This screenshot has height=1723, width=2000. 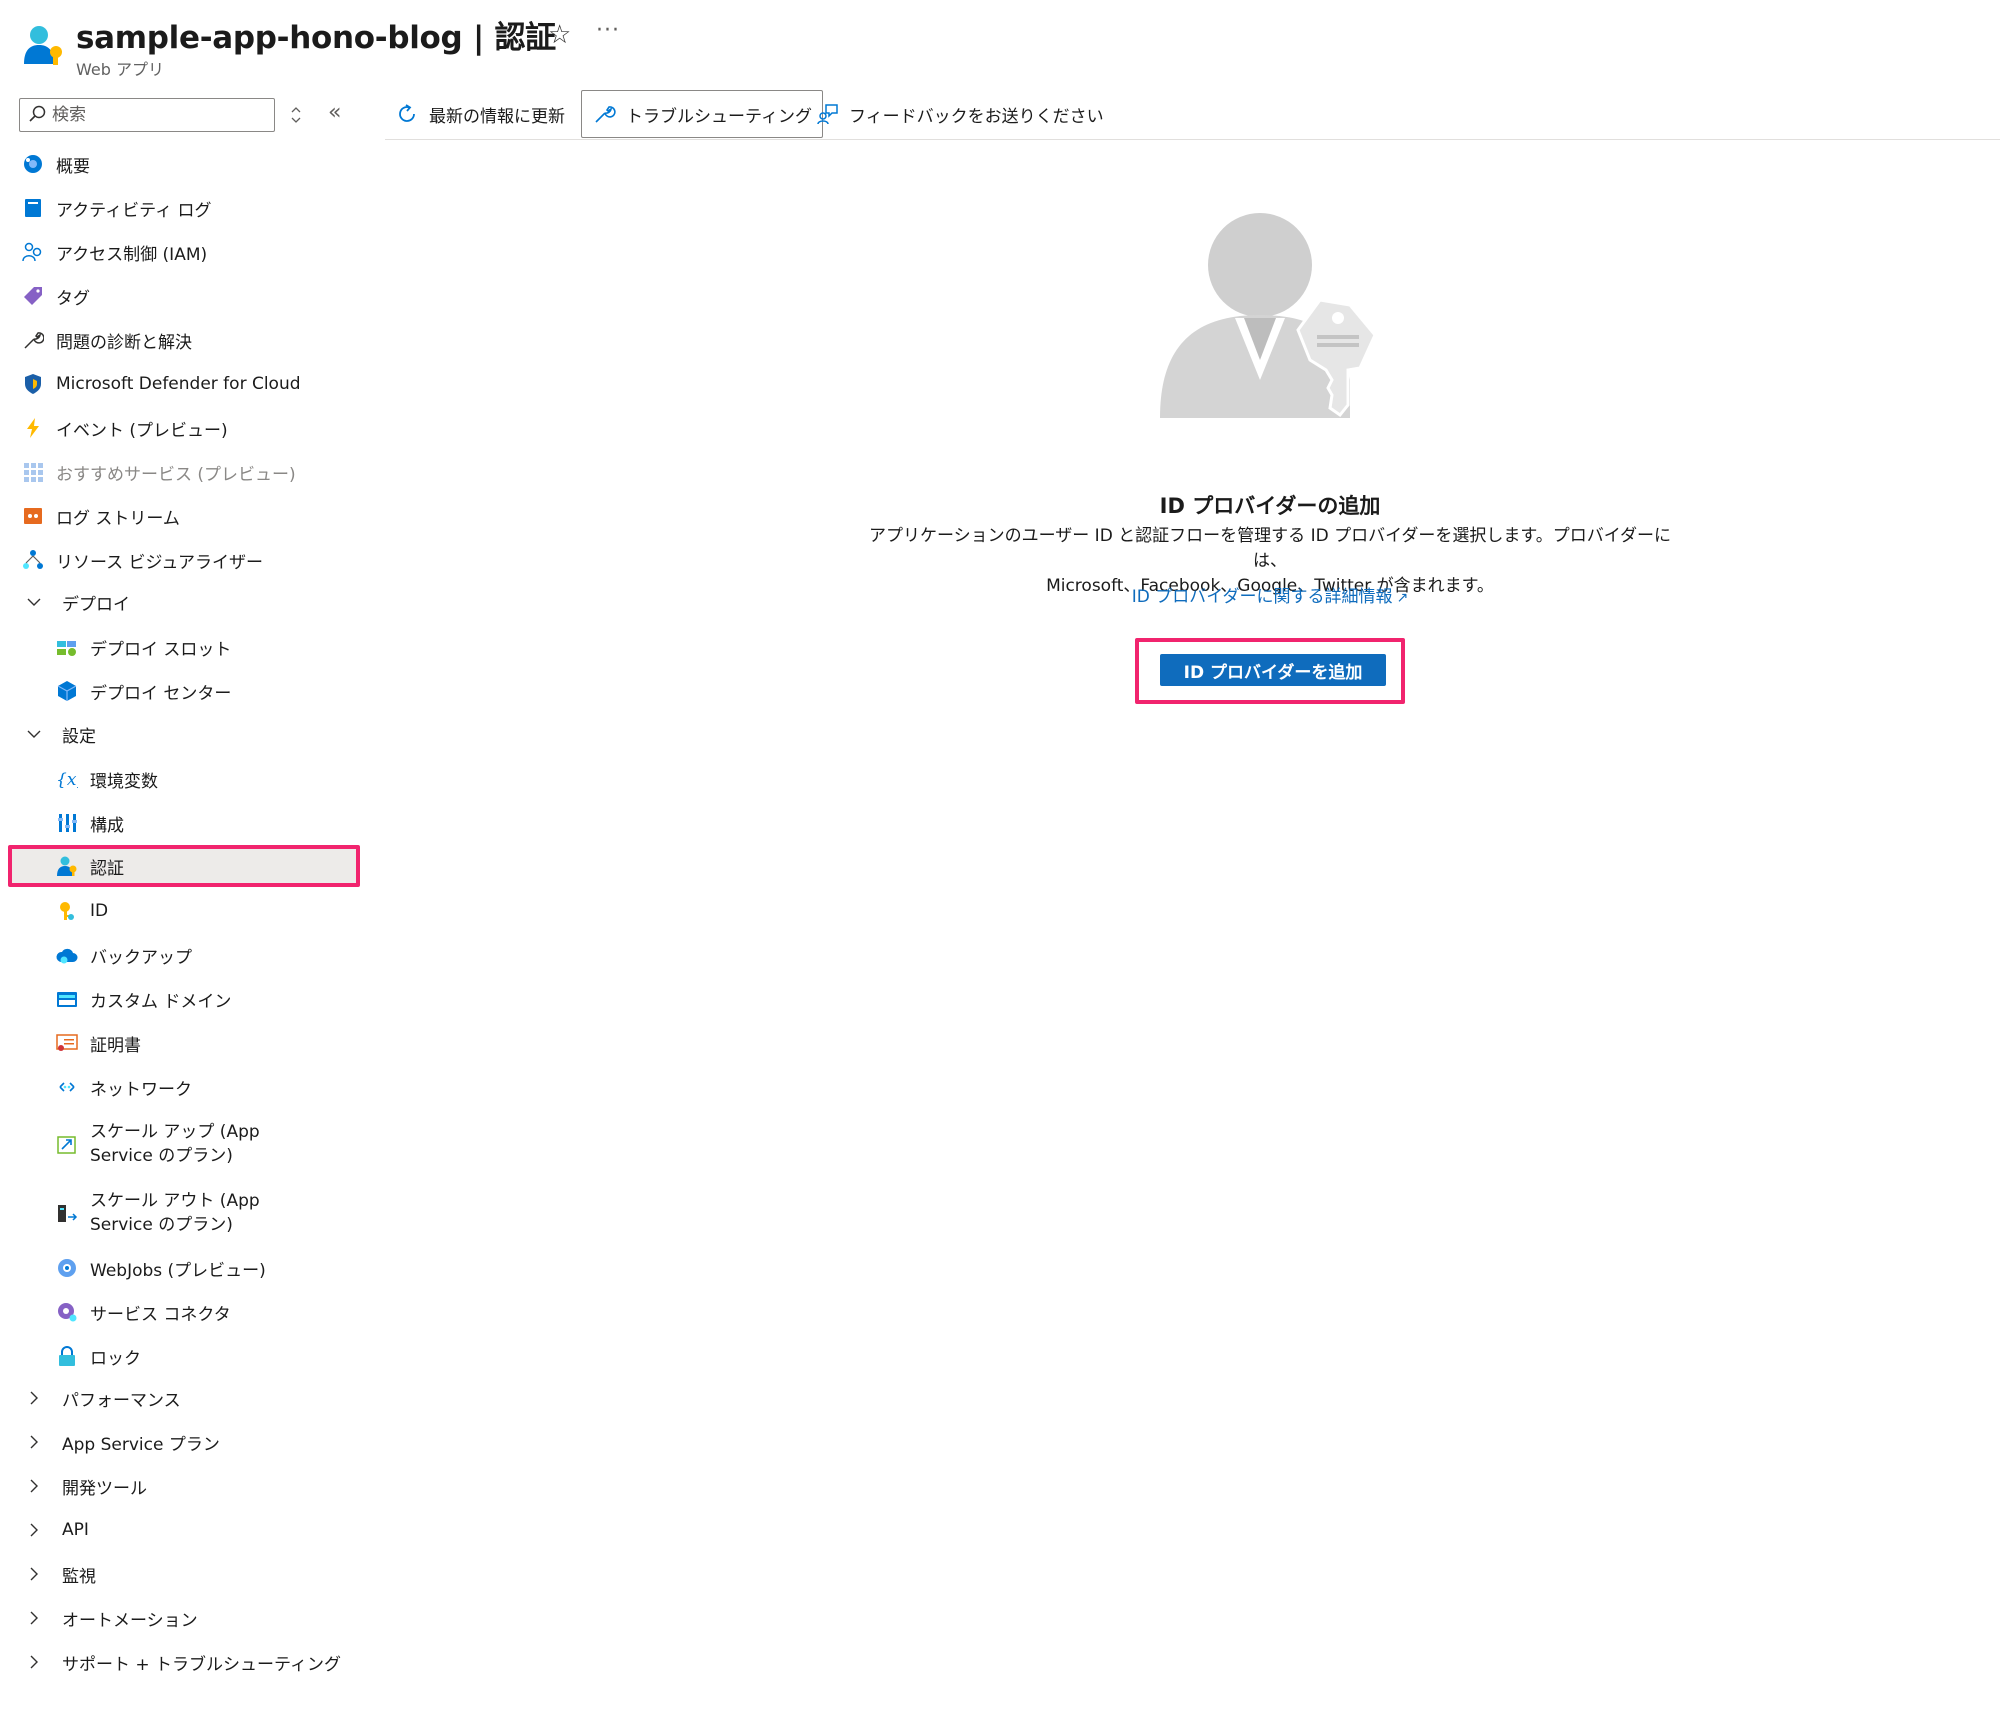 I want to click on sidebar-item-label: スケール アウト (App Service のプラン), so click(x=175, y=1213).